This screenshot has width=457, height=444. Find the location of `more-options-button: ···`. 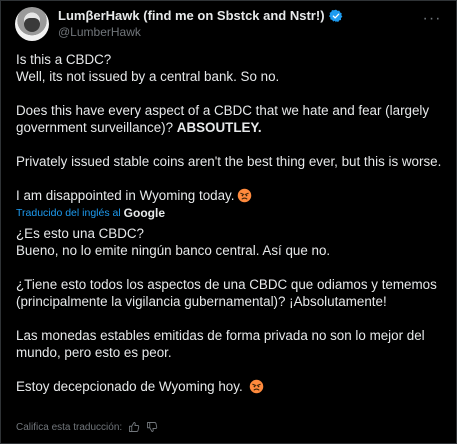

more-options-button: ··· is located at coordinates (432, 18).